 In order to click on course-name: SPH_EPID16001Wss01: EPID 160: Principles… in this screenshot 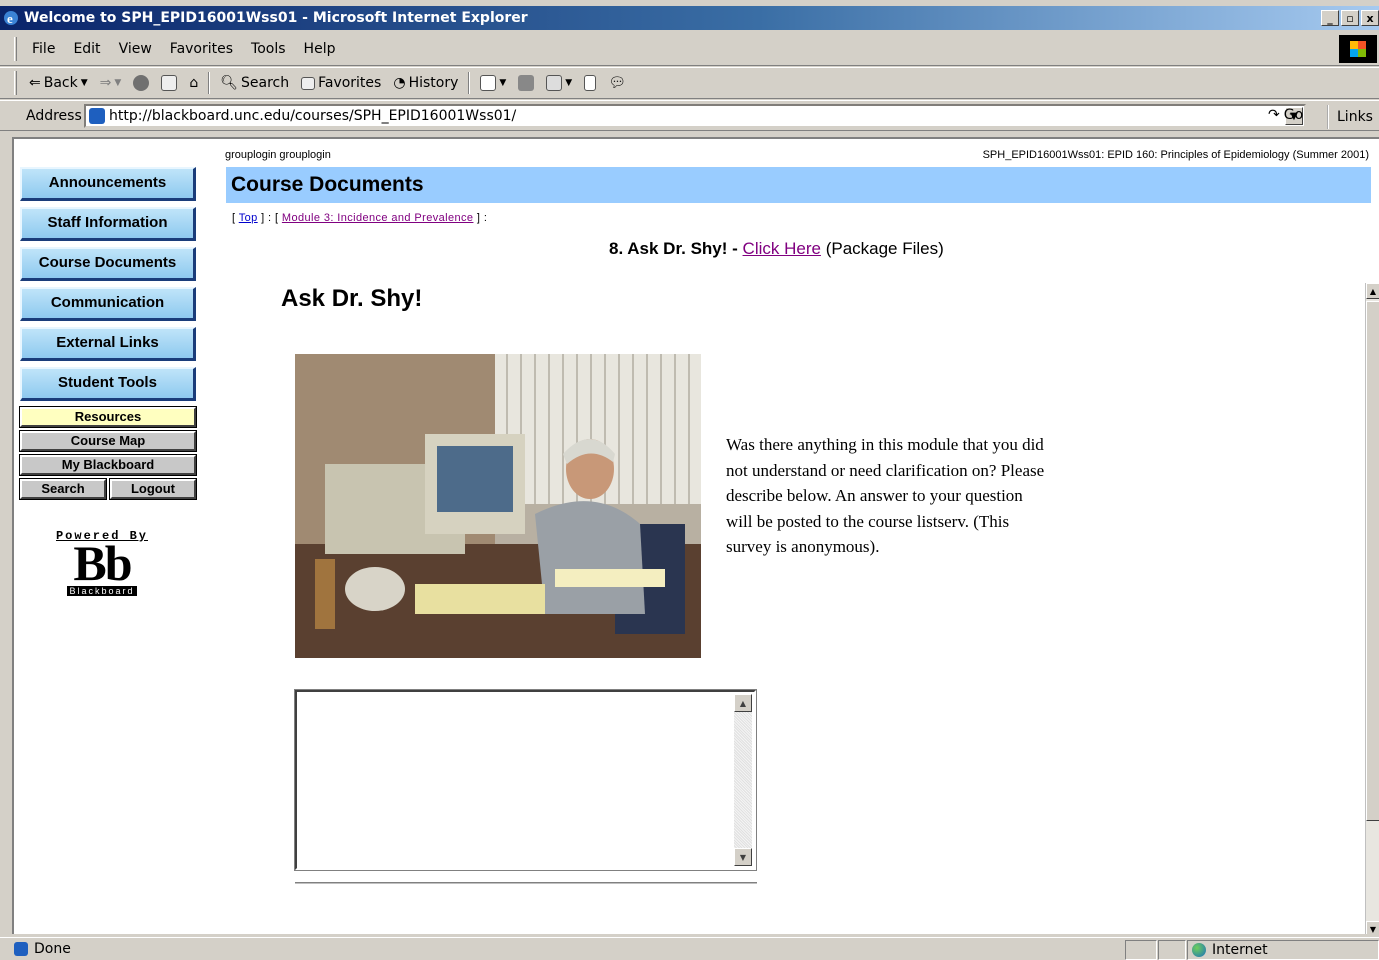, I will do `click(1175, 155)`.